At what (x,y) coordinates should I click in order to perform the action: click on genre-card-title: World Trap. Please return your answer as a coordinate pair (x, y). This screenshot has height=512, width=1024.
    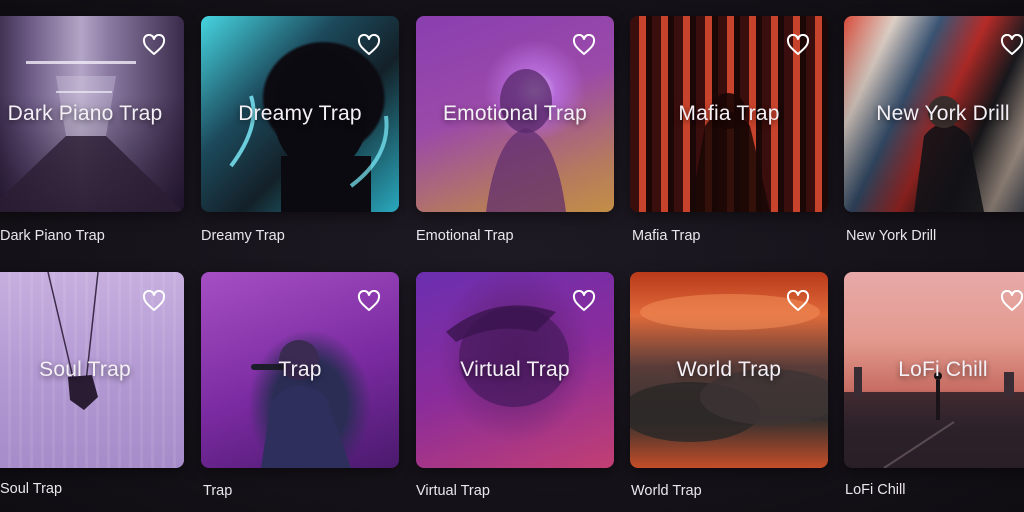
    Looking at the image, I should click on (729, 369).